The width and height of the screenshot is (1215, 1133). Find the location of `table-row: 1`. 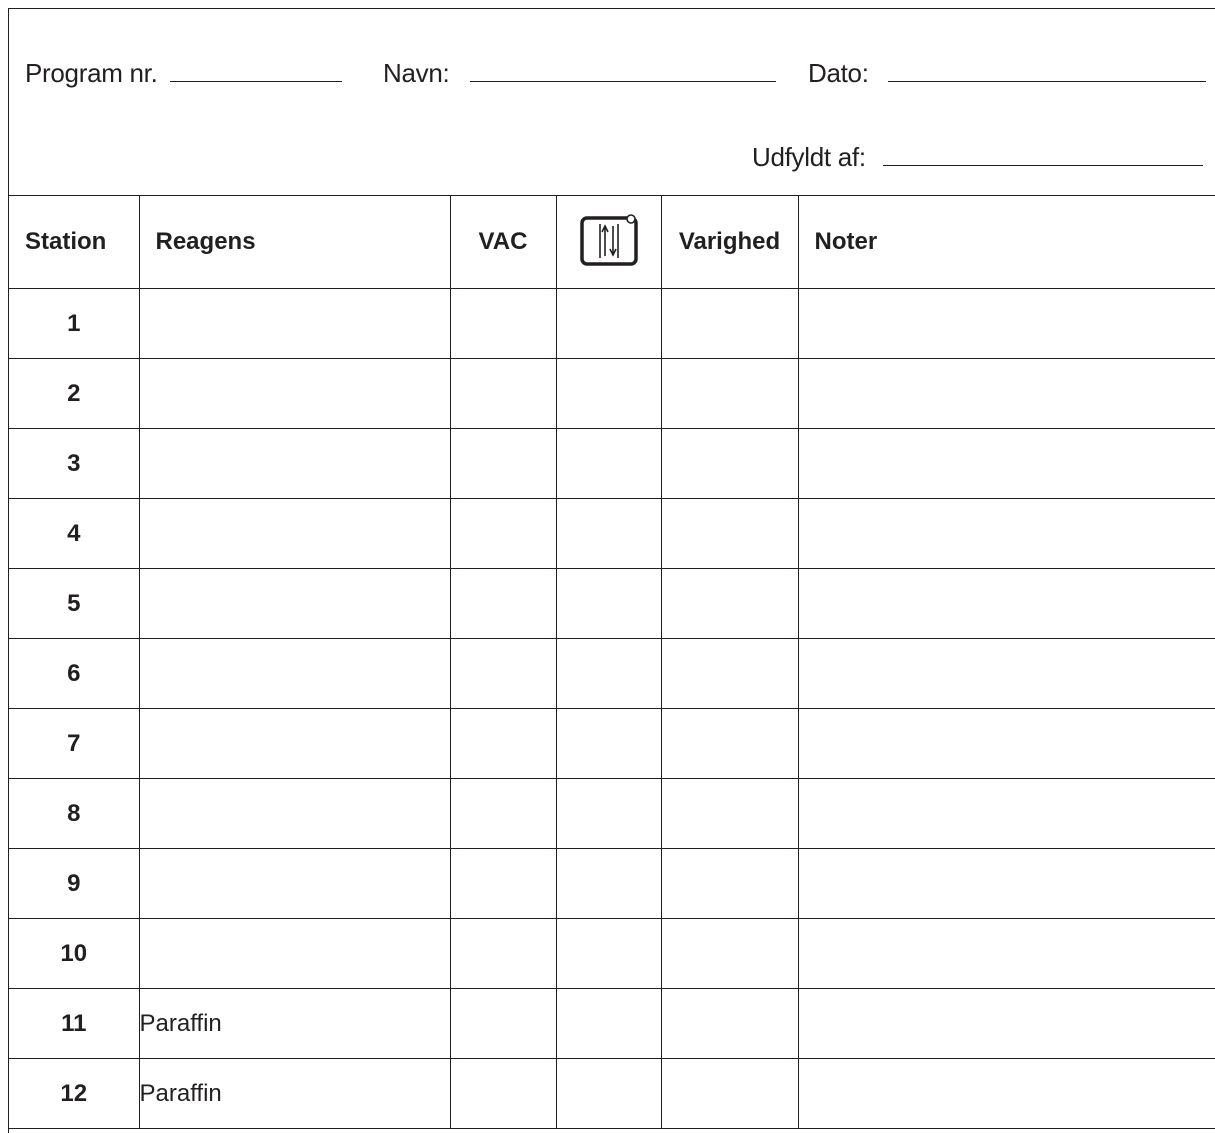

table-row: 1 is located at coordinates (612, 323).